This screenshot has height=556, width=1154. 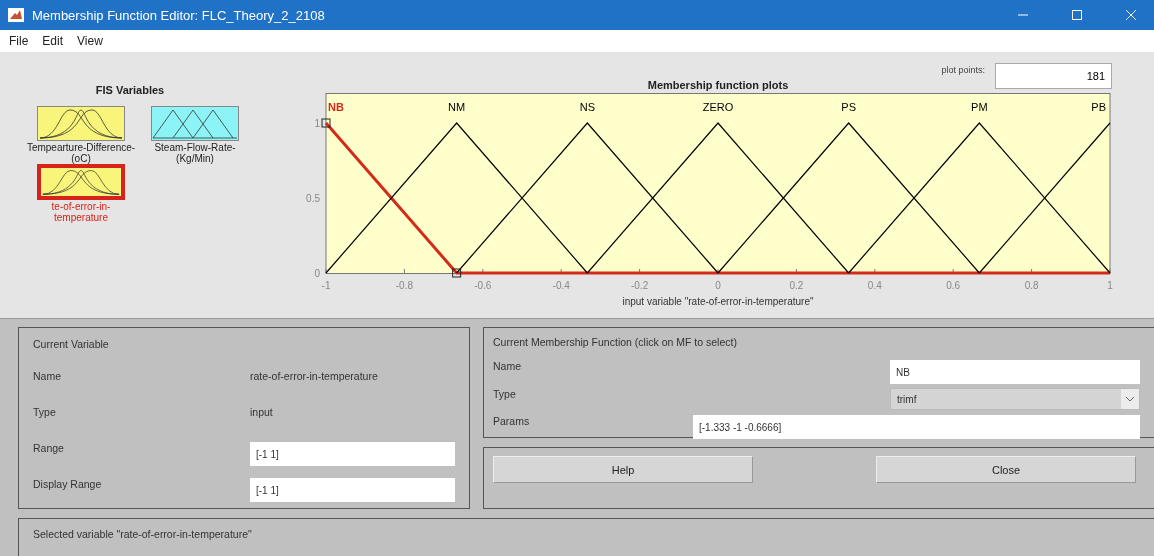 I want to click on window-title: Membership Function Editor: FLC_Theory_2_2108, so click(x=179, y=15).